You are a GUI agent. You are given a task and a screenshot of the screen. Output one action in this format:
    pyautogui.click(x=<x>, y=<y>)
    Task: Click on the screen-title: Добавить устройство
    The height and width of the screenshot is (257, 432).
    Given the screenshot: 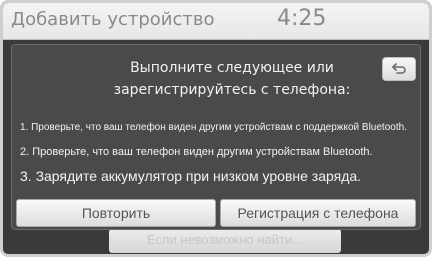 What is the action you would take?
    pyautogui.click(x=113, y=19)
    